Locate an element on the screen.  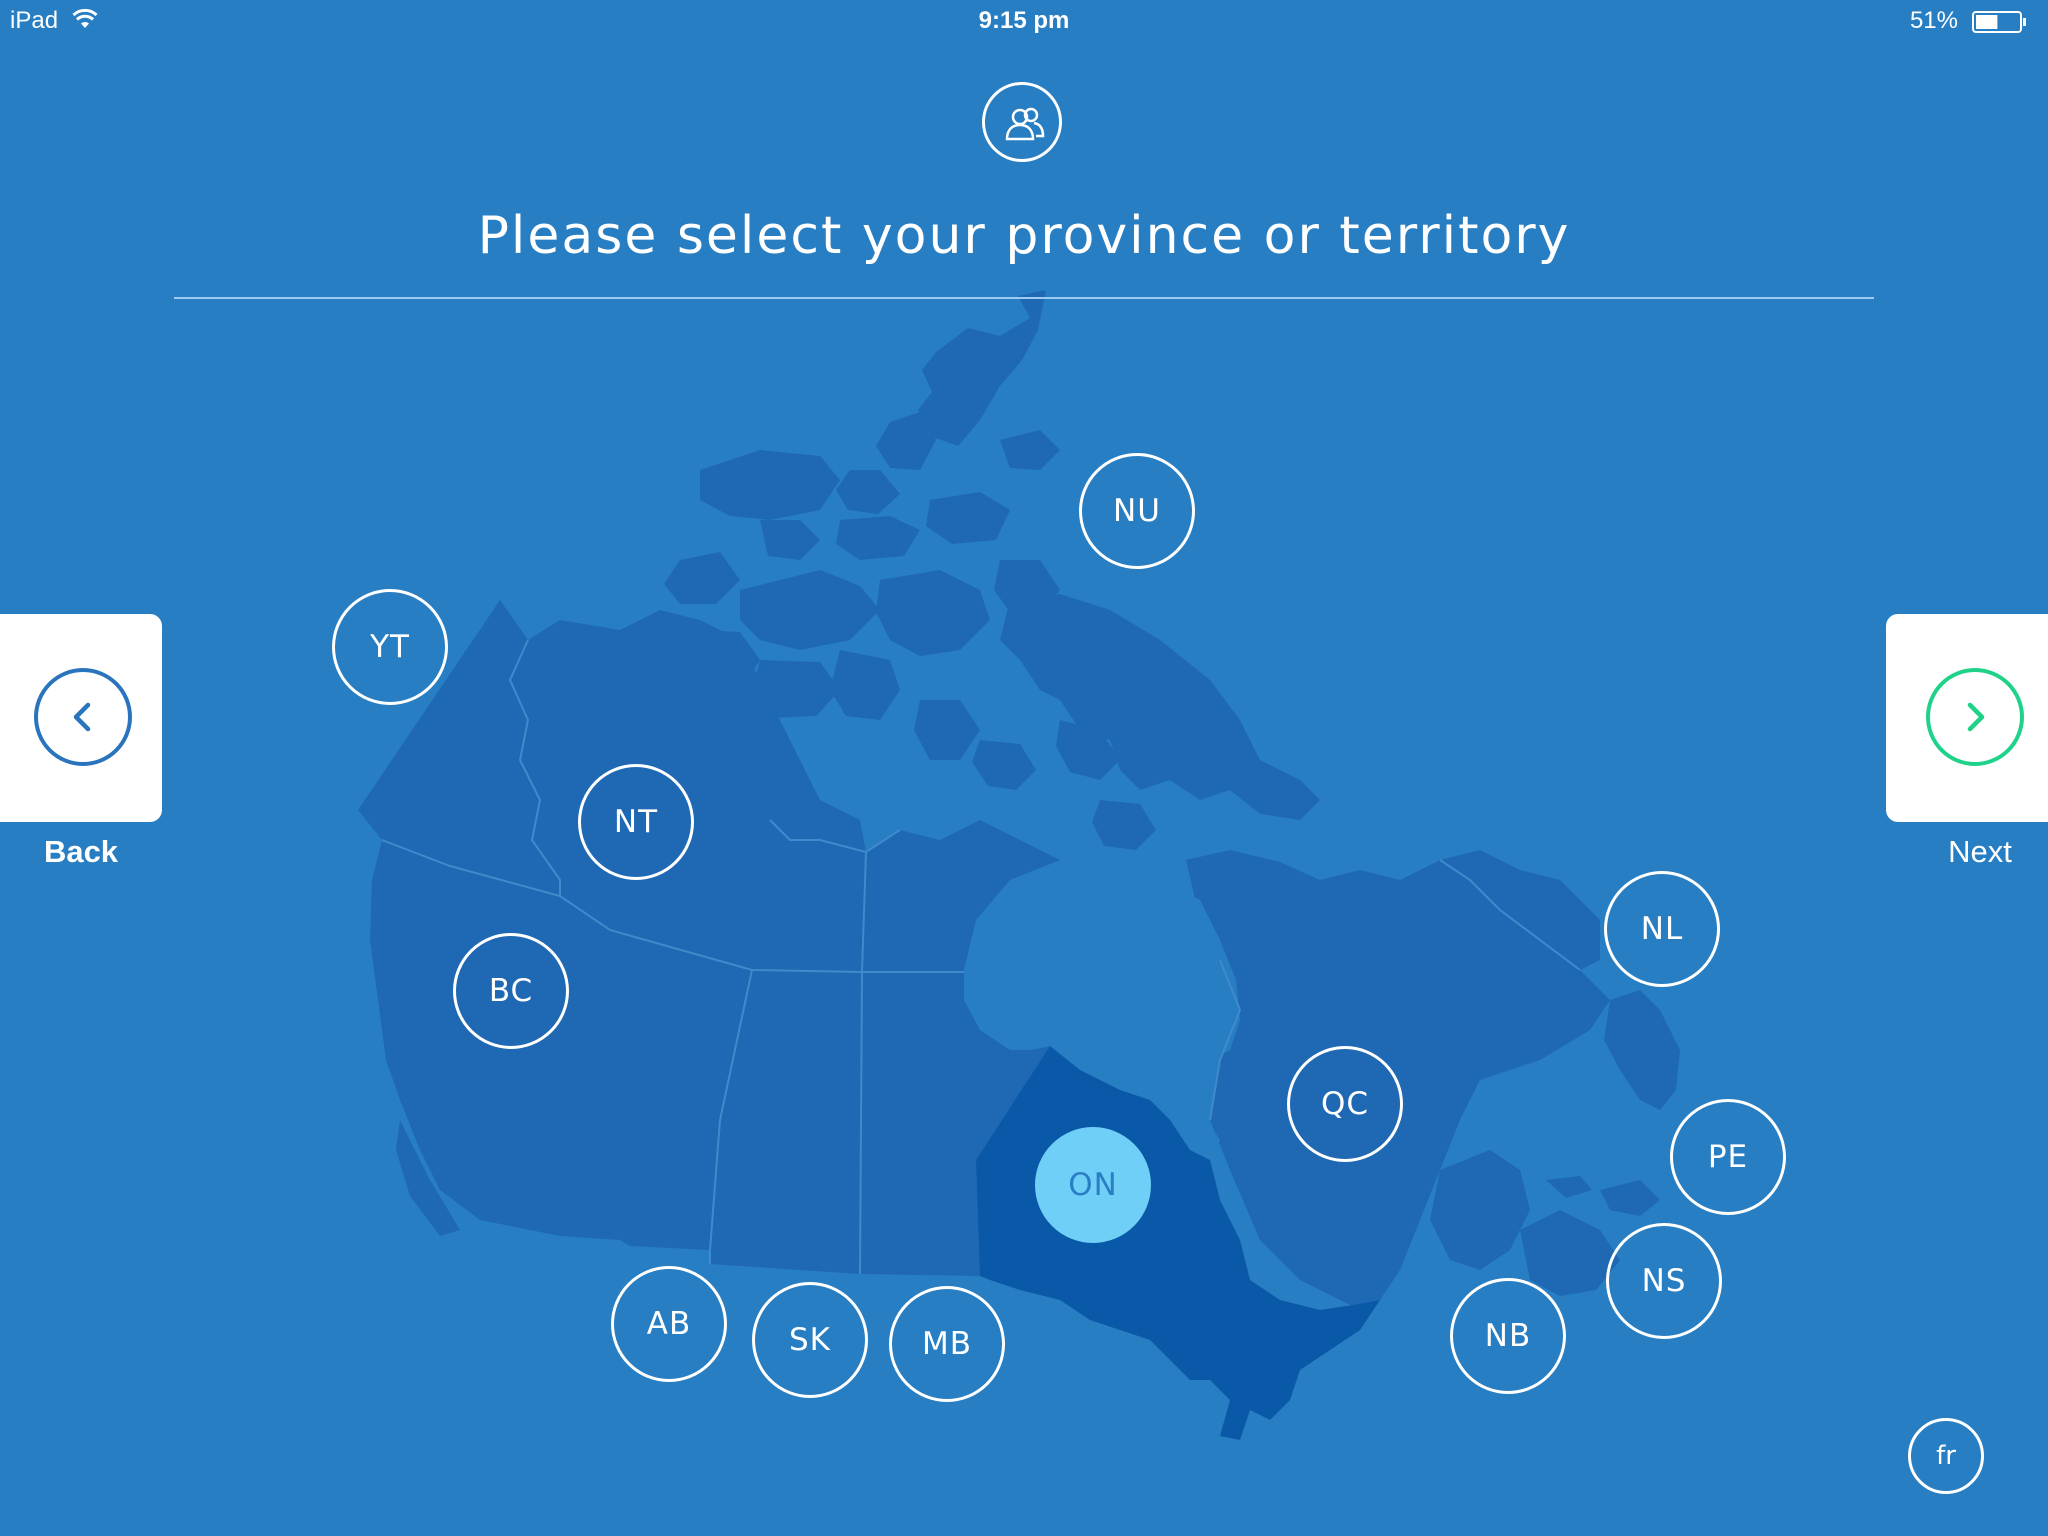
page-title: Please select your province or territory is located at coordinates (1024, 236).